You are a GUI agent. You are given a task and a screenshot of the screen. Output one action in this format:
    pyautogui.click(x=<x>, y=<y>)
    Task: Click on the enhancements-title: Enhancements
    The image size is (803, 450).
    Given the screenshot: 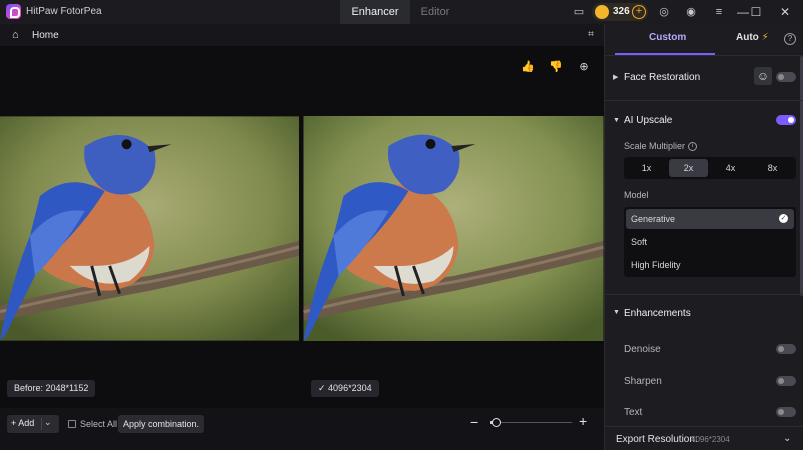 What is the action you would take?
    pyautogui.click(x=657, y=313)
    